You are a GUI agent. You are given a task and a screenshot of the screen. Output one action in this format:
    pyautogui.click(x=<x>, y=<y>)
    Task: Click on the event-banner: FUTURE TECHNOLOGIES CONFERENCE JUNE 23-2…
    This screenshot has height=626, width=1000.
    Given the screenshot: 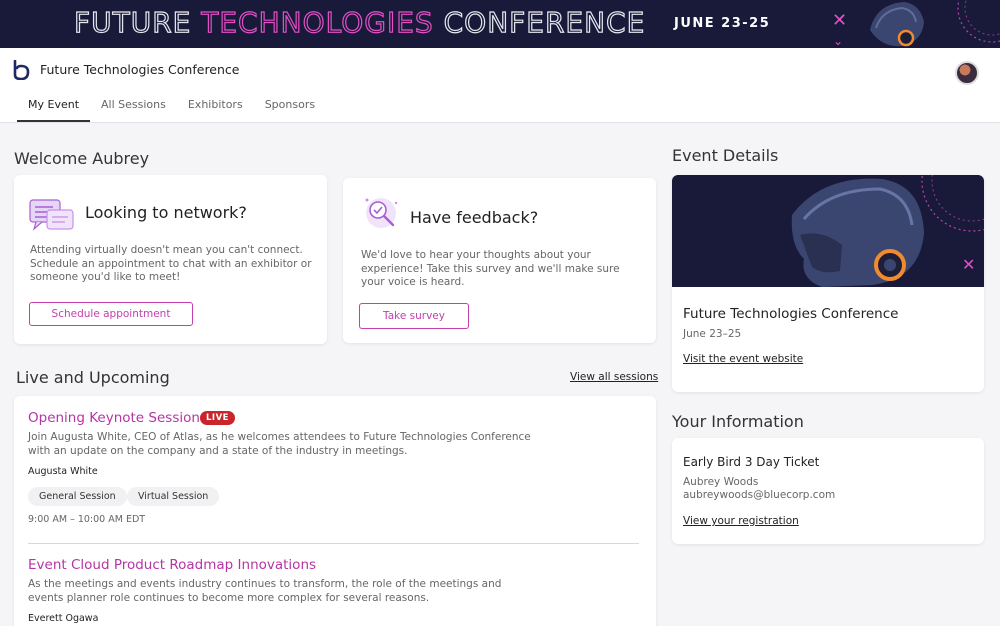 What is the action you would take?
    pyautogui.click(x=500, y=24)
    